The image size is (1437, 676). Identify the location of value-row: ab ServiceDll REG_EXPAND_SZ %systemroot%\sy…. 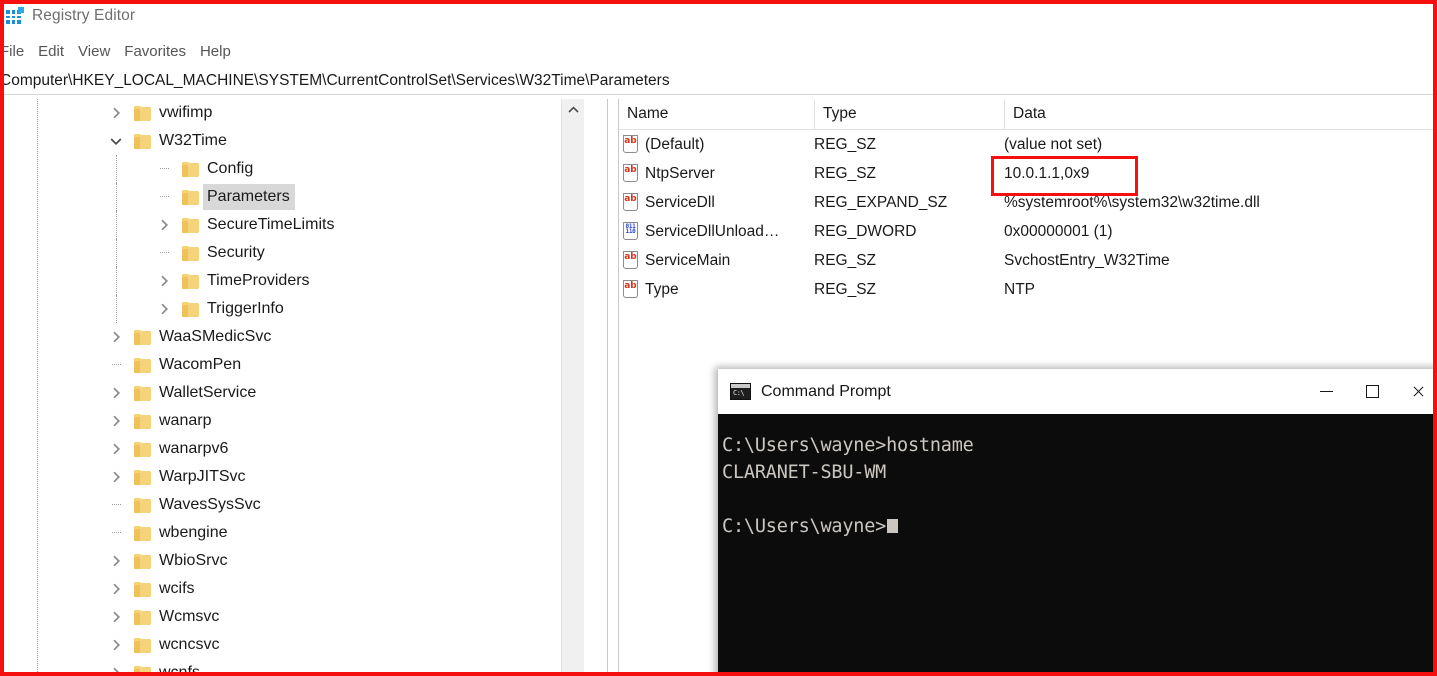
(1026, 202).